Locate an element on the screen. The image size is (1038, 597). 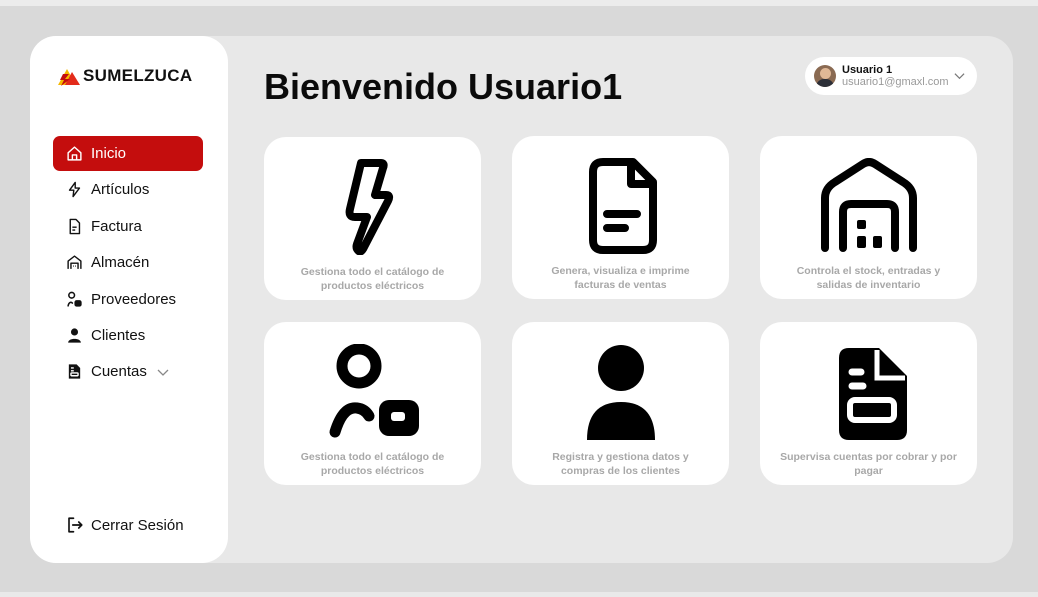
card-description: Supervisa cuentas por cobrar y por pagar is located at coordinates (868, 464).